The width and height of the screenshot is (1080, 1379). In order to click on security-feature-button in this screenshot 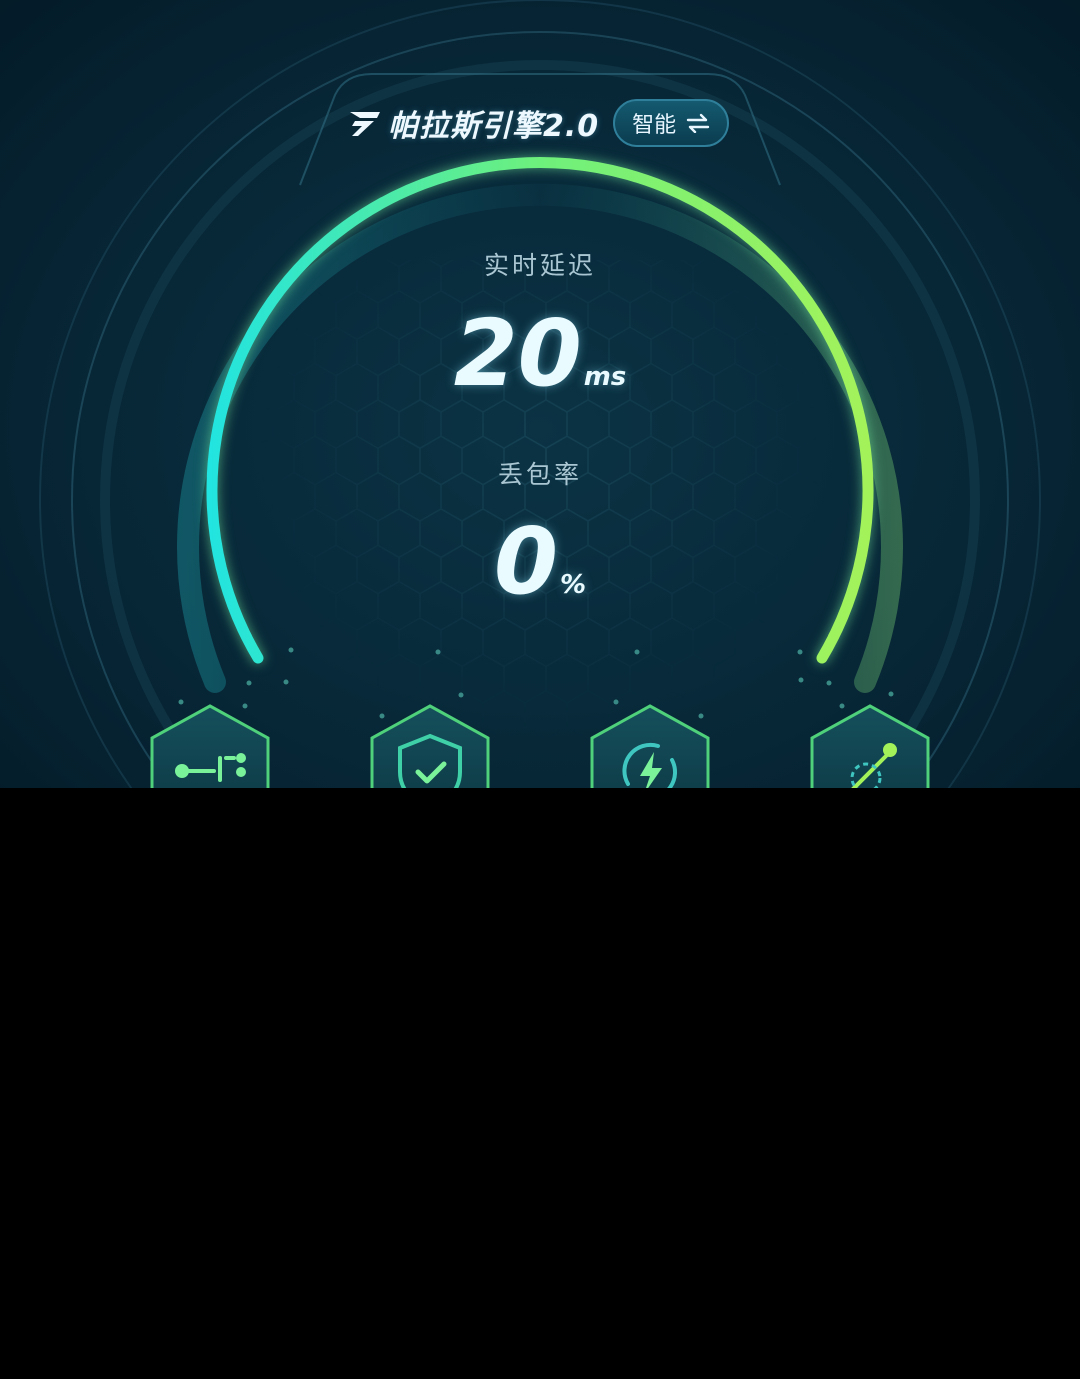, I will do `click(430, 745)`.